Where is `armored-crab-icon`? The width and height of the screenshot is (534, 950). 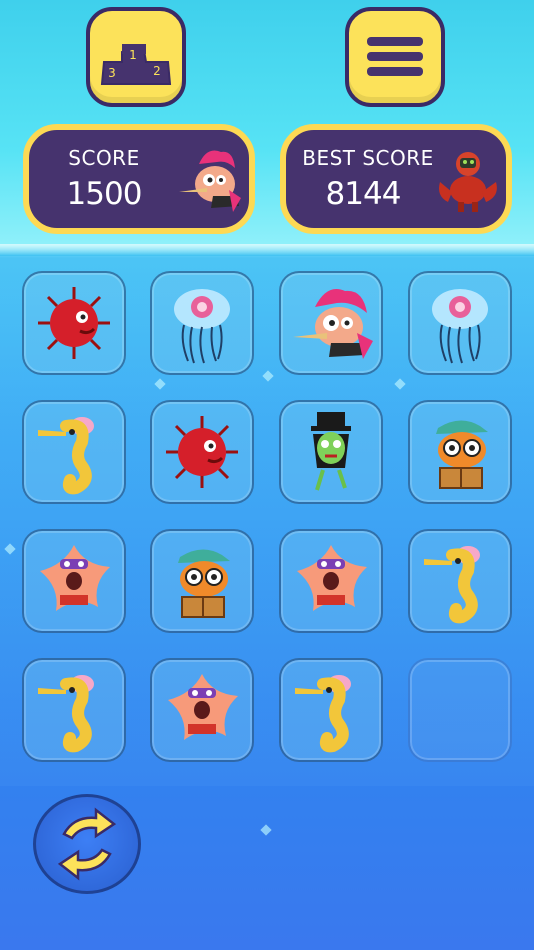 armored-crab-icon is located at coordinates (468, 182).